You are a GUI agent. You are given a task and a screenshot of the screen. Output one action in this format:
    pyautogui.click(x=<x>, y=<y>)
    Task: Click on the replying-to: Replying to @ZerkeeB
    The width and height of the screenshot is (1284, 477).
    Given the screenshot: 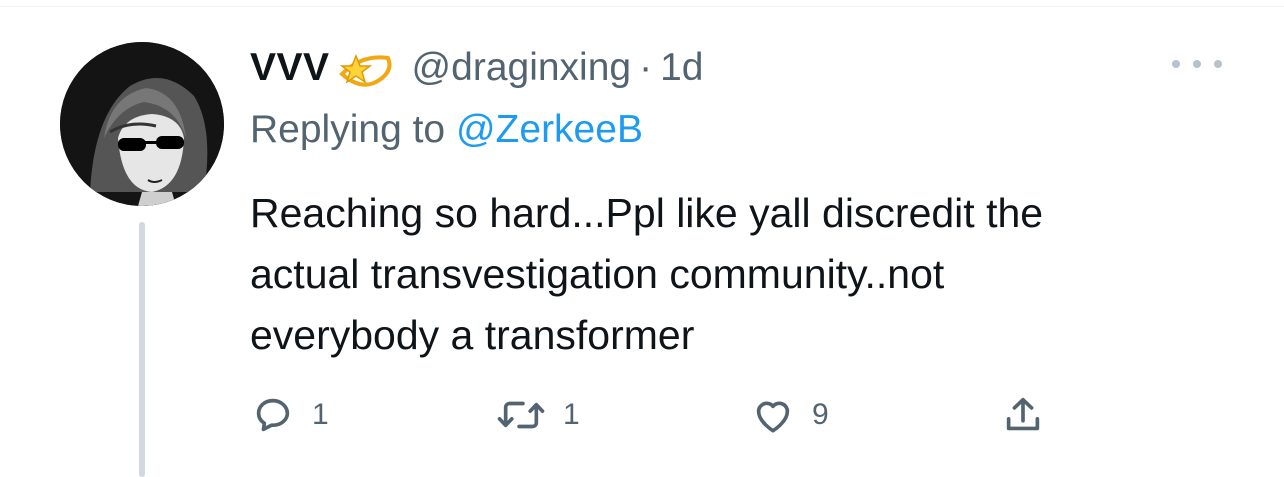 What is the action you would take?
    pyautogui.click(x=446, y=130)
    